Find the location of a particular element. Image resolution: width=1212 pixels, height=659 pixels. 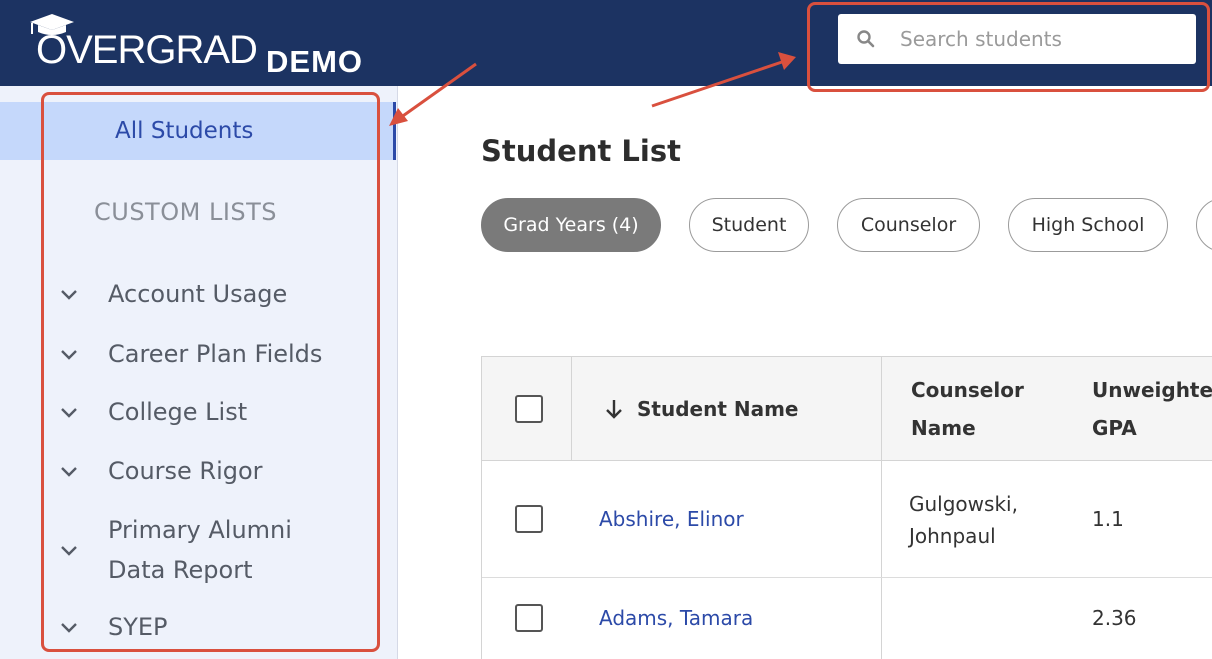

sidebar-item-account-usage: Account Usage is located at coordinates (172, 294).